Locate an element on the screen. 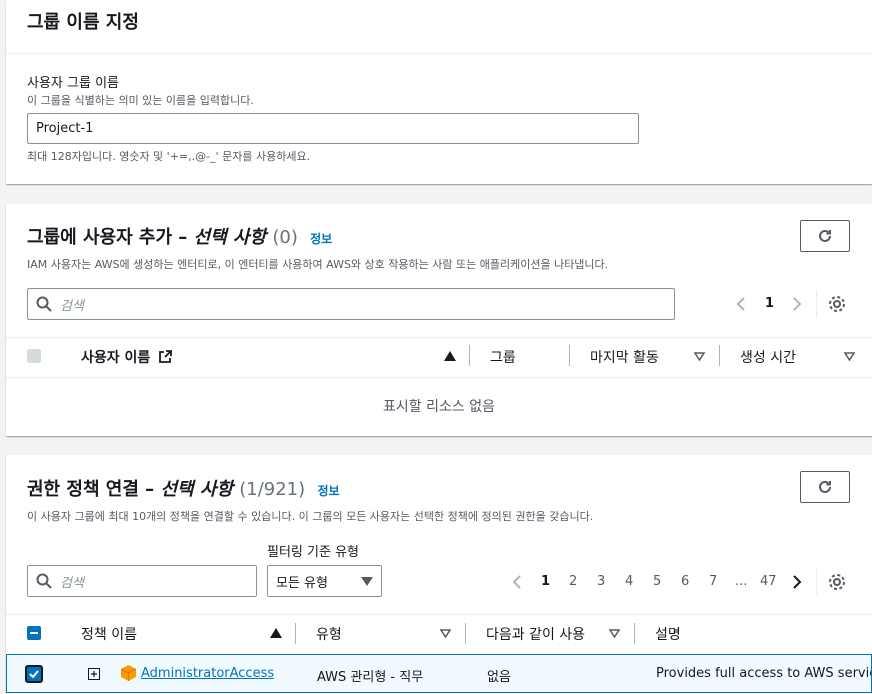  column-description: 설명 is located at coordinates (668, 634).